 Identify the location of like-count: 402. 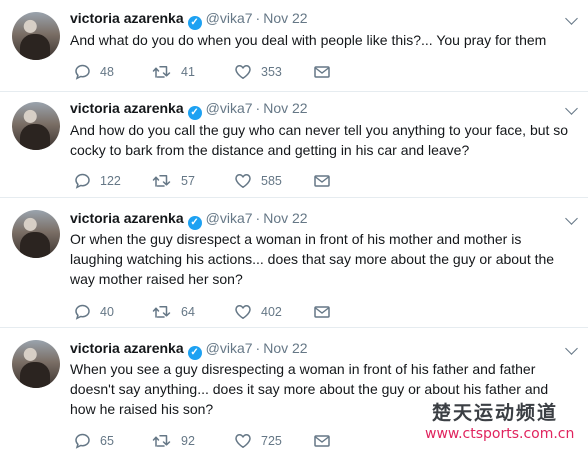
(271, 312).